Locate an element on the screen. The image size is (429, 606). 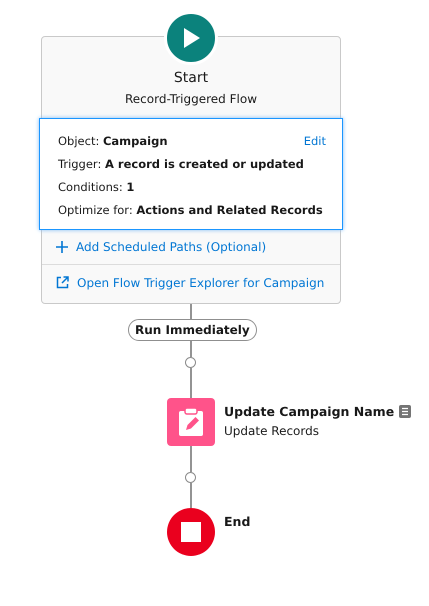
trigger-detail: Optimize for: Actions and Related Records is located at coordinates (190, 209).